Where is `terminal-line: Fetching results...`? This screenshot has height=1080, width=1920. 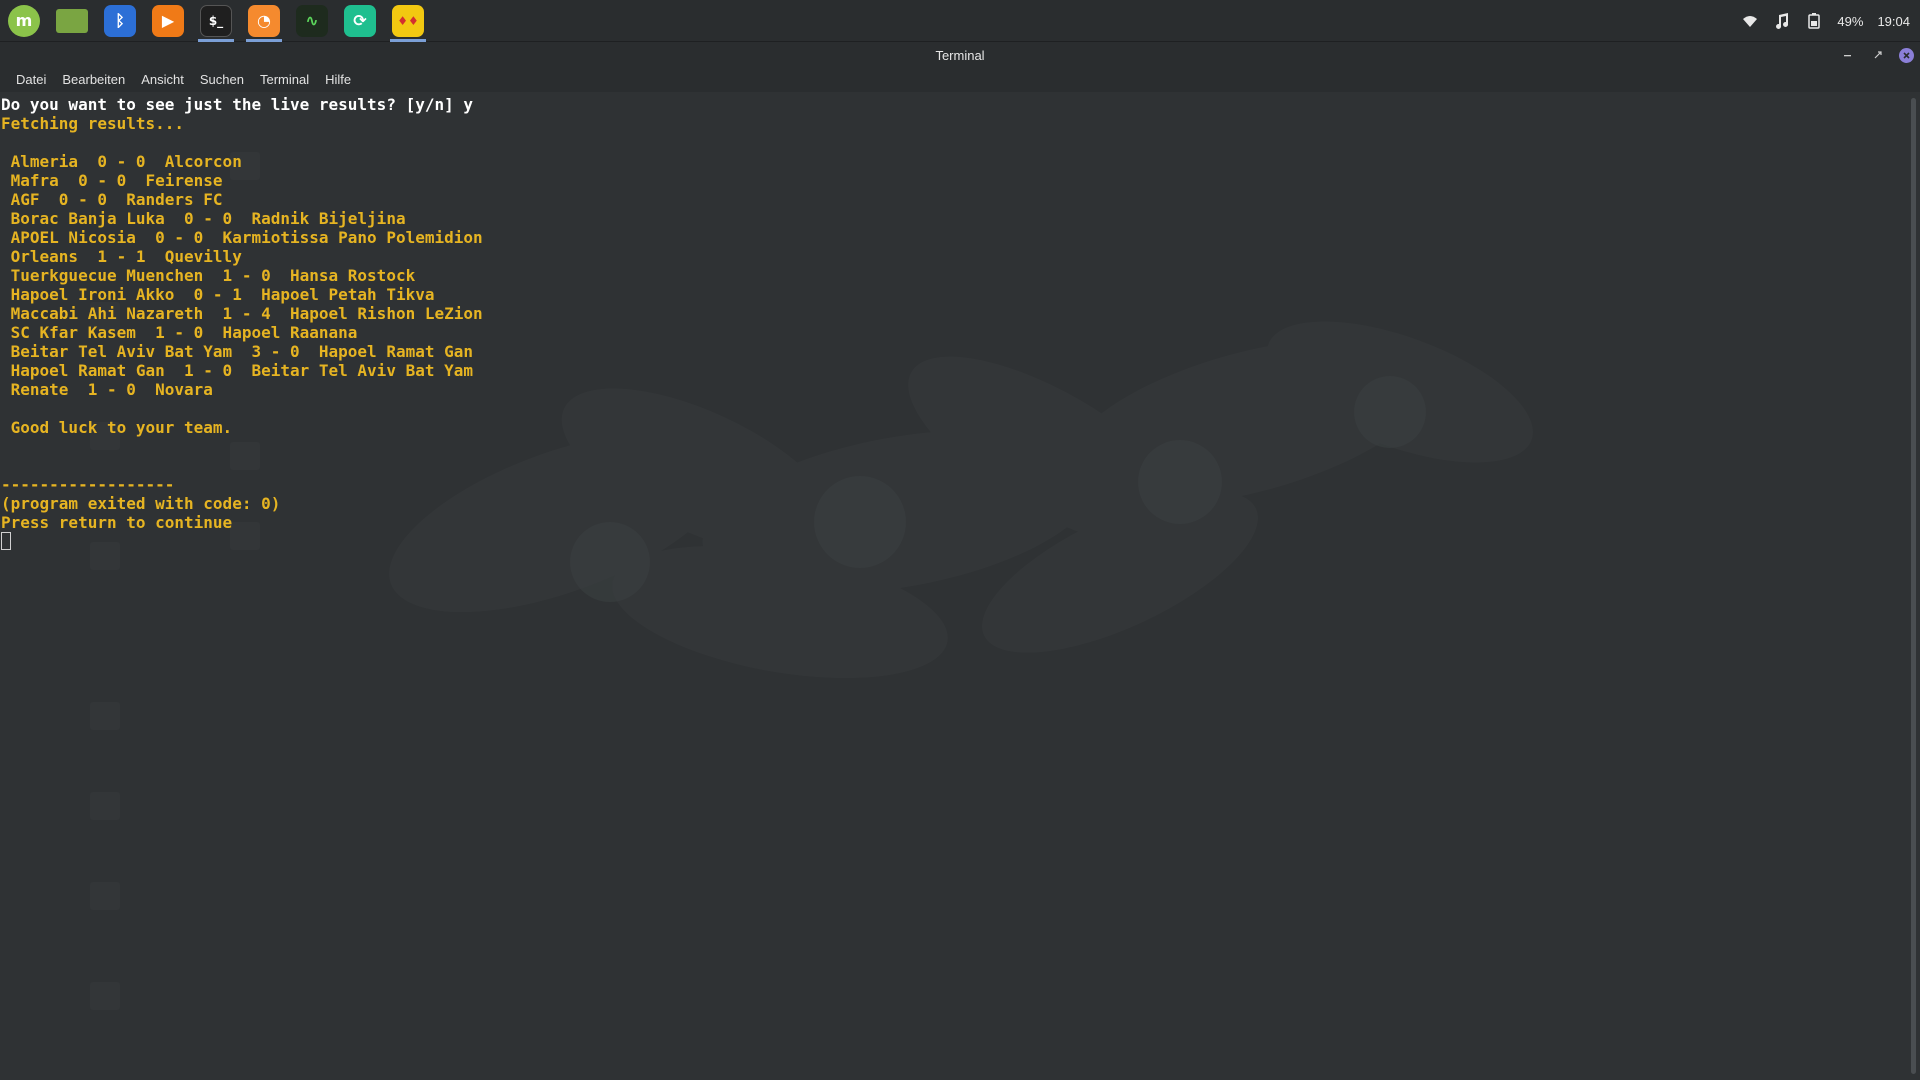 terminal-line: Fetching results... is located at coordinates (93, 123).